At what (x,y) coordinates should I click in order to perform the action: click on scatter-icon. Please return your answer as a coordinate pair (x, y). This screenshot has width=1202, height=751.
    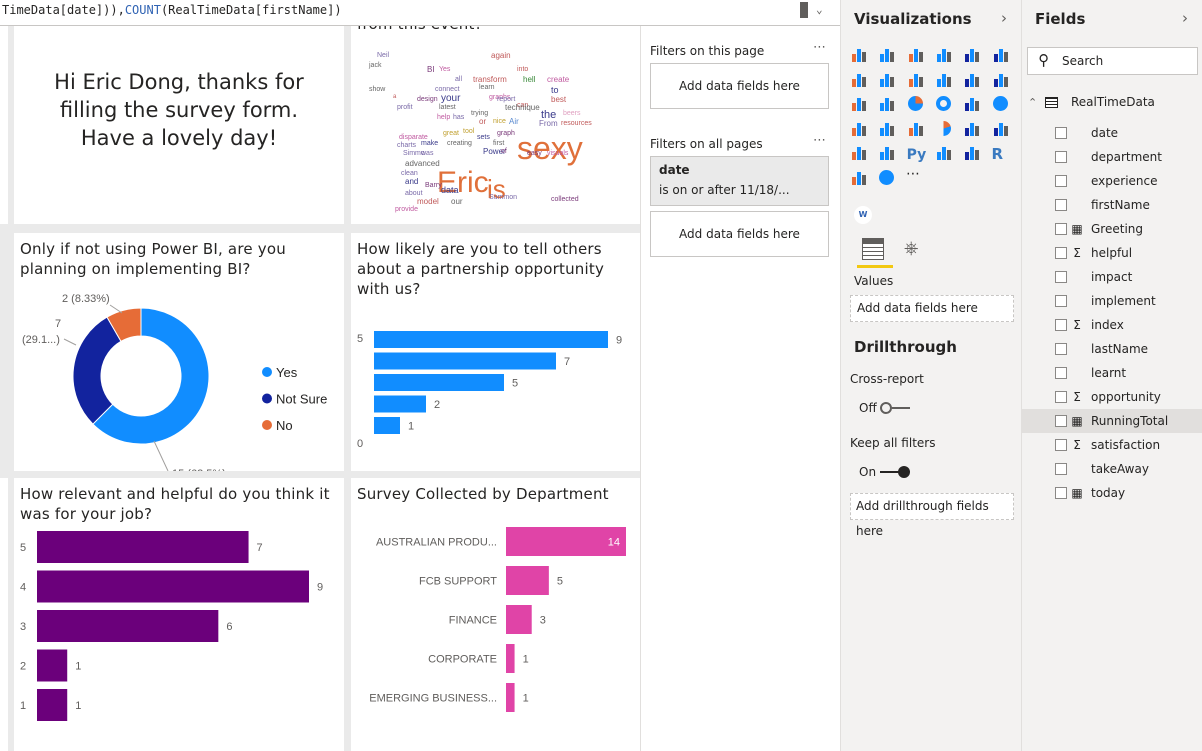
    Looking at the image, I should click on (887, 104).